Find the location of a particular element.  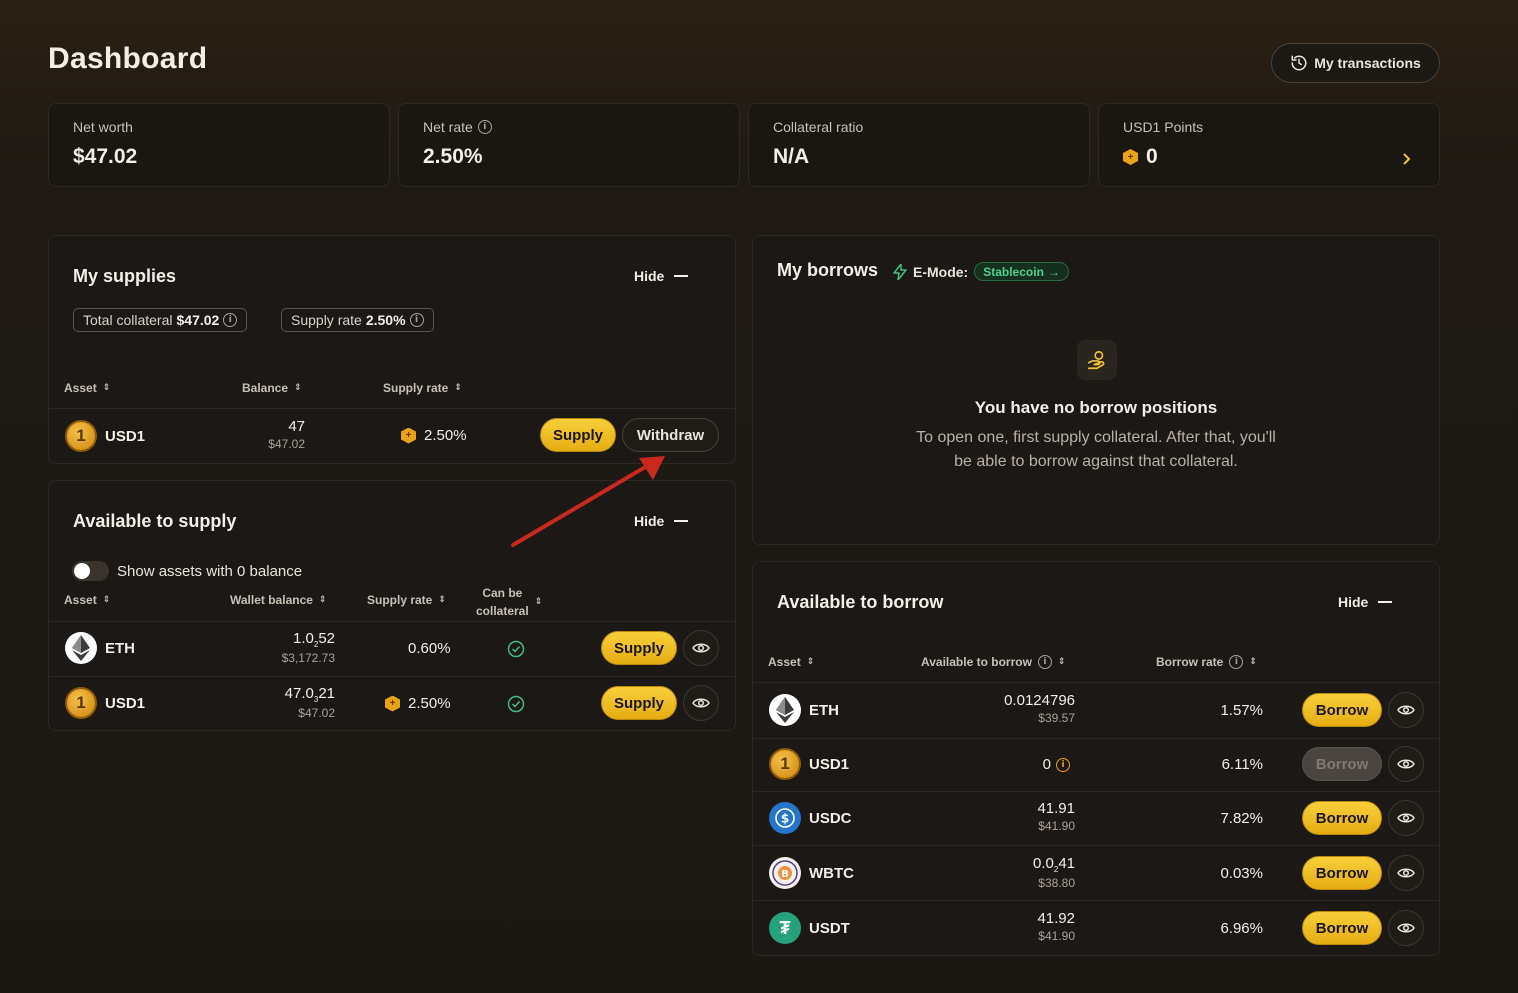

warning-info-icon: i is located at coordinates (1063, 764).